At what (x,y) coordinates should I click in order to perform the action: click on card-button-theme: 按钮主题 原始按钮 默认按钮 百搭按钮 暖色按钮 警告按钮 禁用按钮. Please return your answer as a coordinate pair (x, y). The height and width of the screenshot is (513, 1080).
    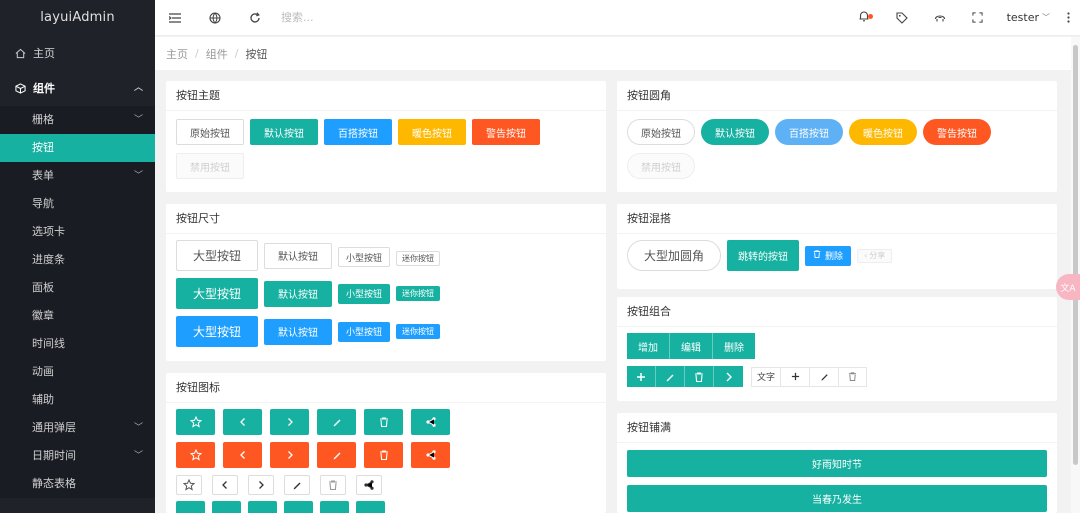
    Looking at the image, I should click on (386, 136).